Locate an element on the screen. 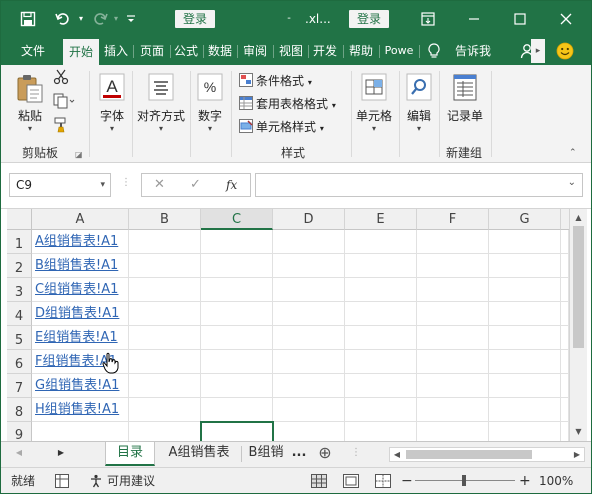 This screenshot has height=494, width=592. column-header-a: A is located at coordinates (80, 219).